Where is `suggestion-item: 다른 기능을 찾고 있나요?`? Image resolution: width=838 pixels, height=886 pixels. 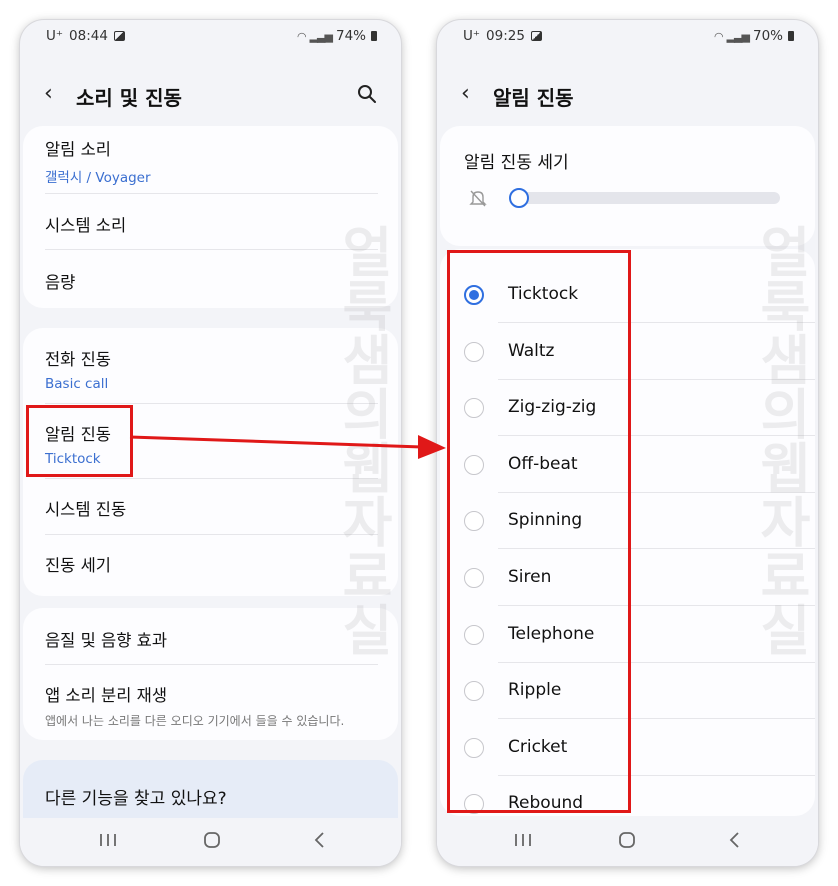
suggestion-item: 다른 기능을 찾고 있나요? is located at coordinates (221, 796).